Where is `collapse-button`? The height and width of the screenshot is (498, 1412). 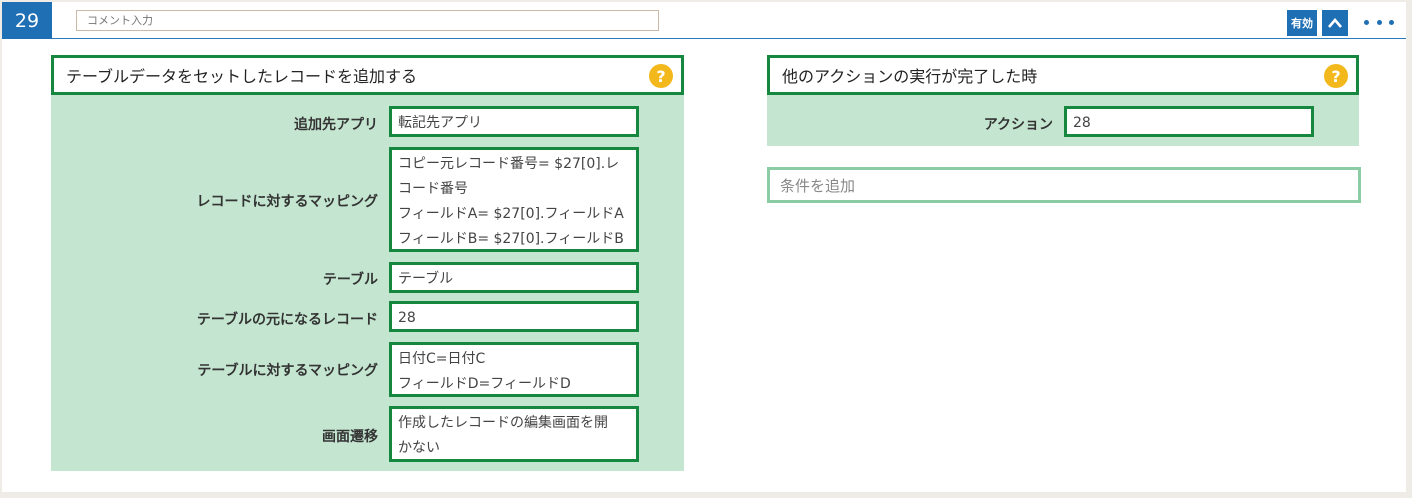
collapse-button is located at coordinates (1335, 23).